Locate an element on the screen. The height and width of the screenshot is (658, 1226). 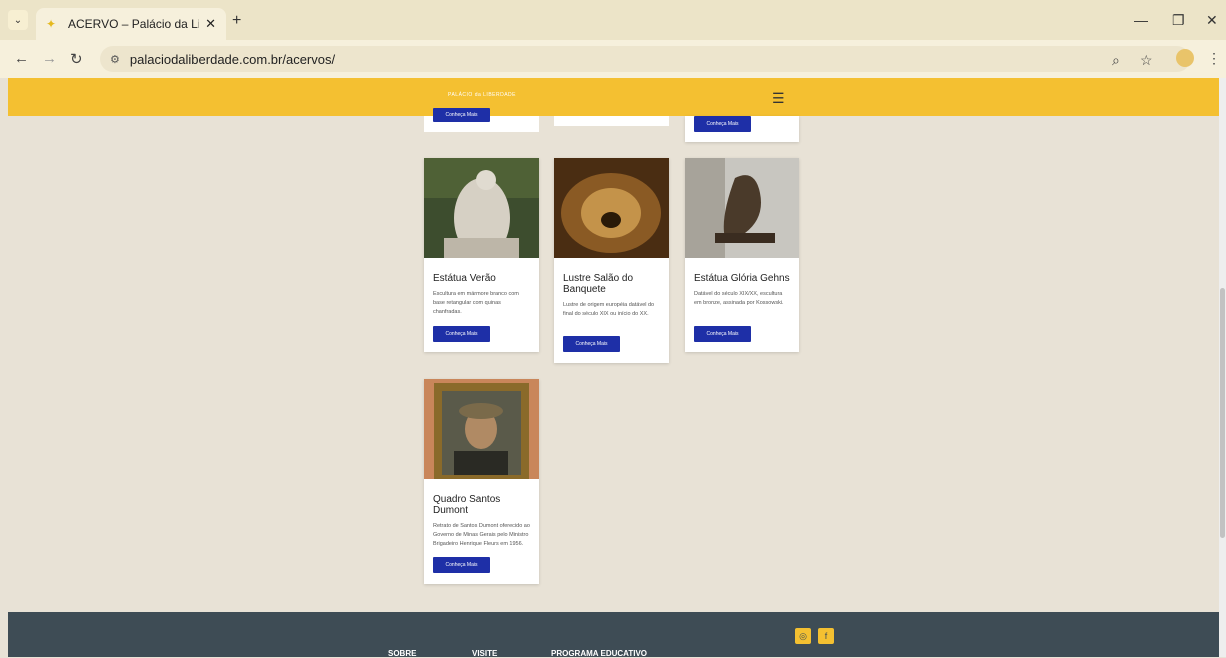
reload-icon: ↻ is located at coordinates (76, 59).